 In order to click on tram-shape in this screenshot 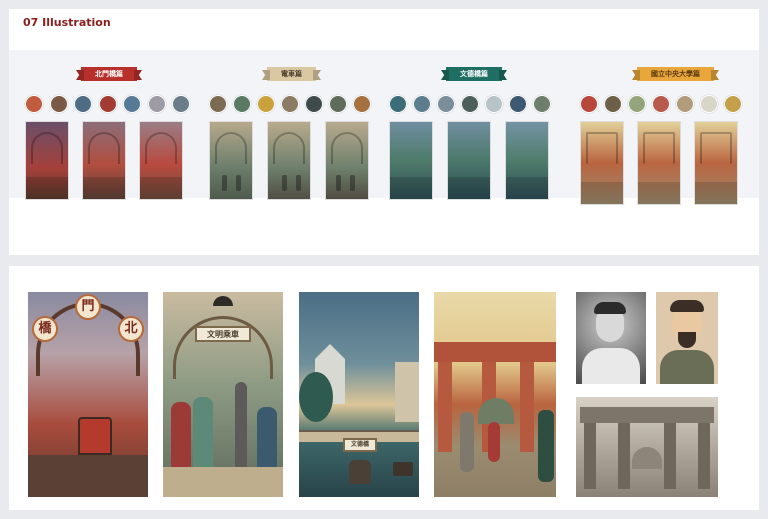, I will do `click(95, 436)`.